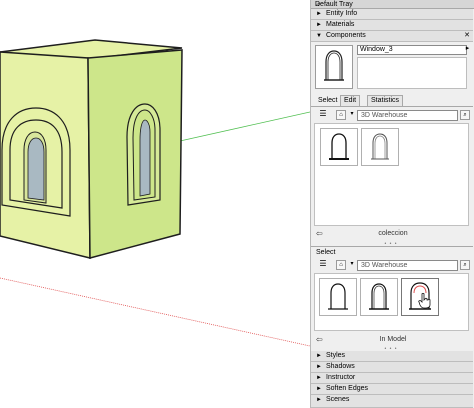  I want to click on section-label: Entity Info, so click(342, 13).